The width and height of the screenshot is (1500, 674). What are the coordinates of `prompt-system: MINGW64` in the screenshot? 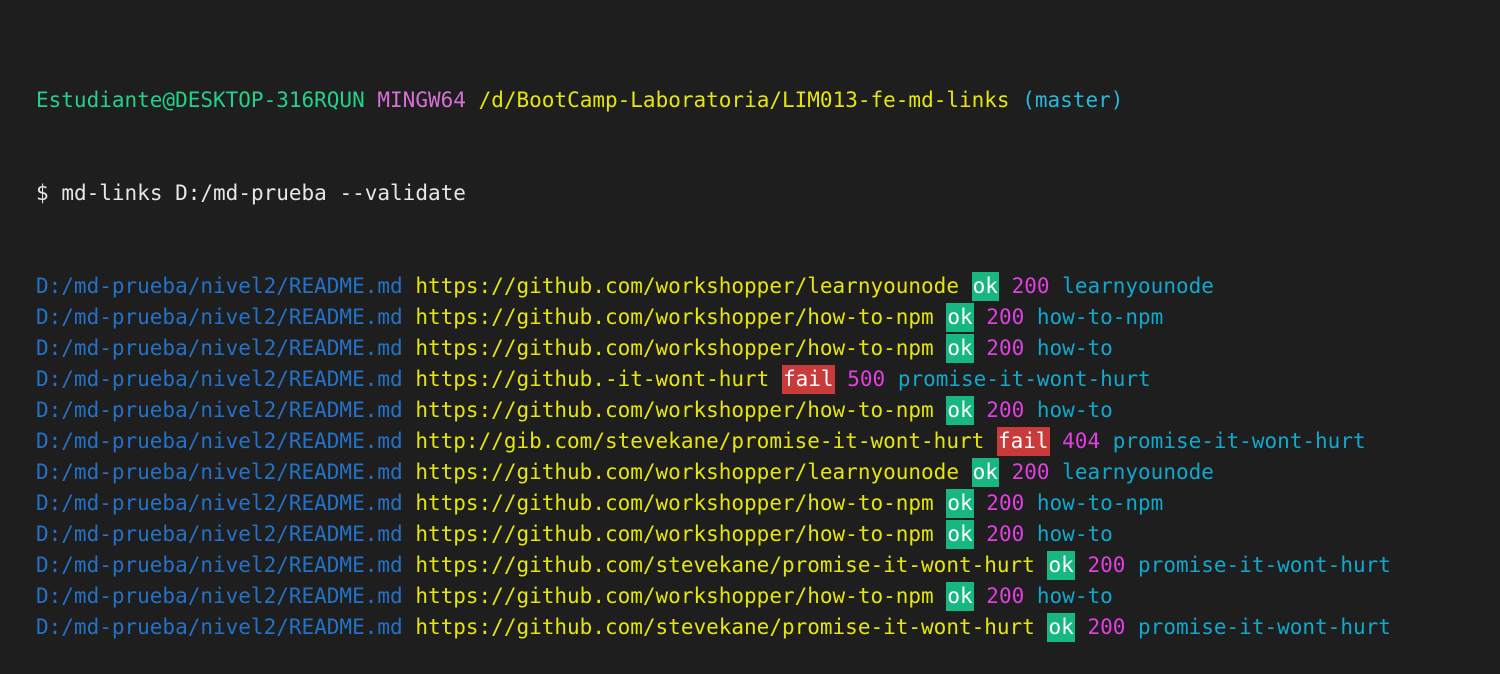 It's located at (421, 100).